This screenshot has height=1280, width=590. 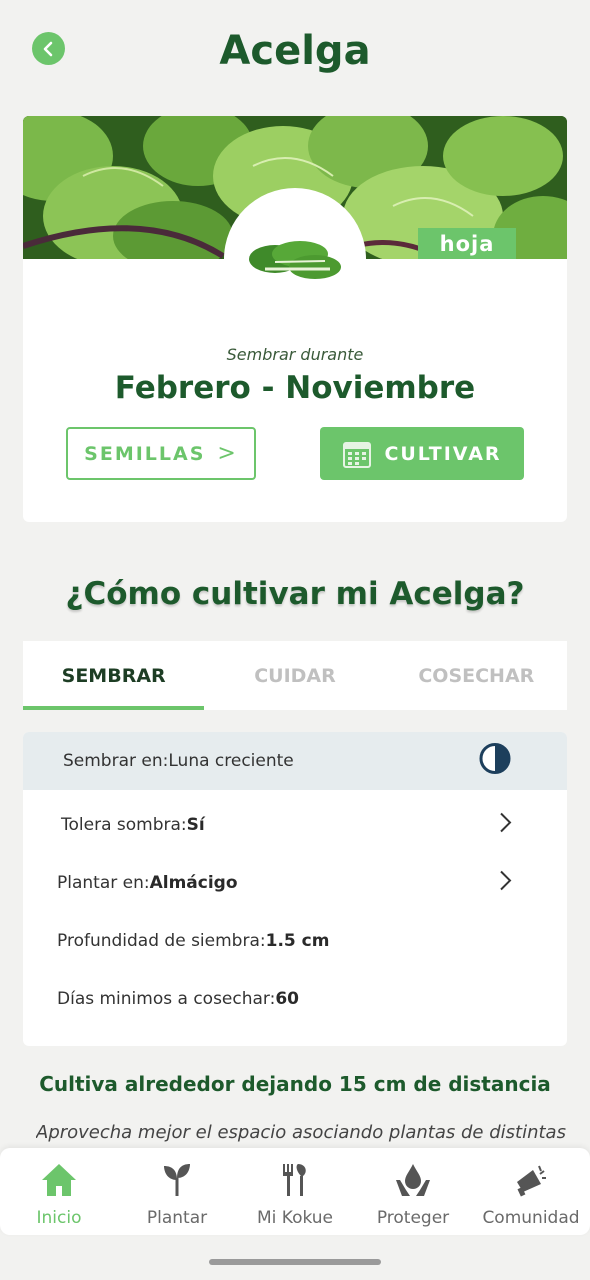 I want to click on nav-label: Inicio, so click(x=59, y=1218).